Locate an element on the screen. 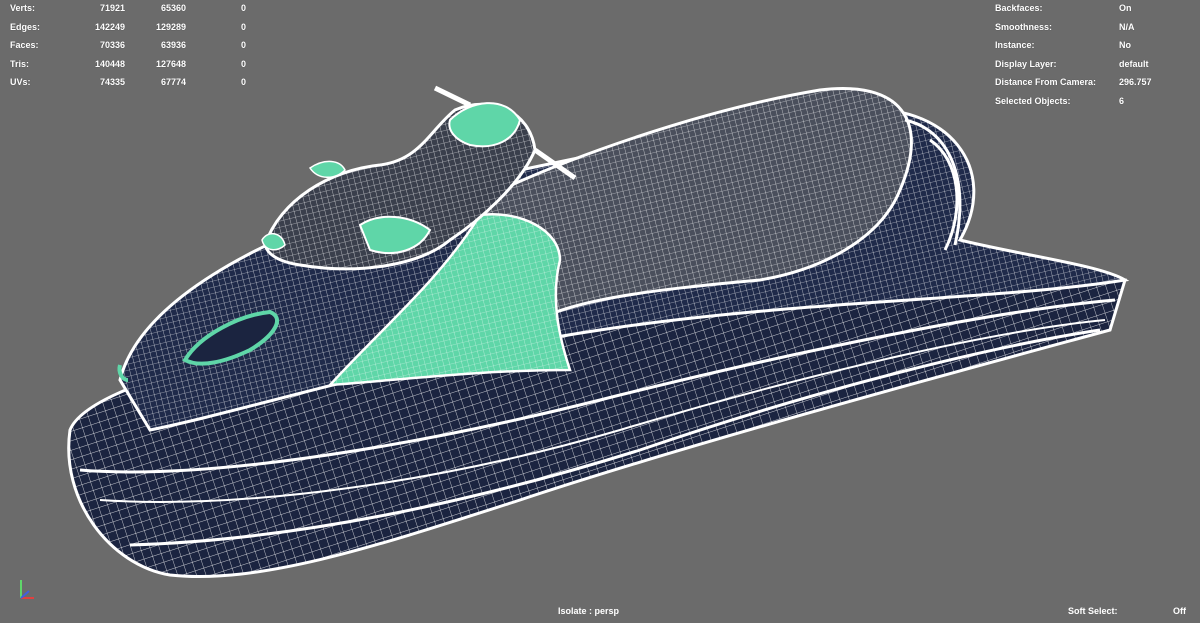  stat-row-tris: Tris: 140448 127648 0 is located at coordinates (140, 64).